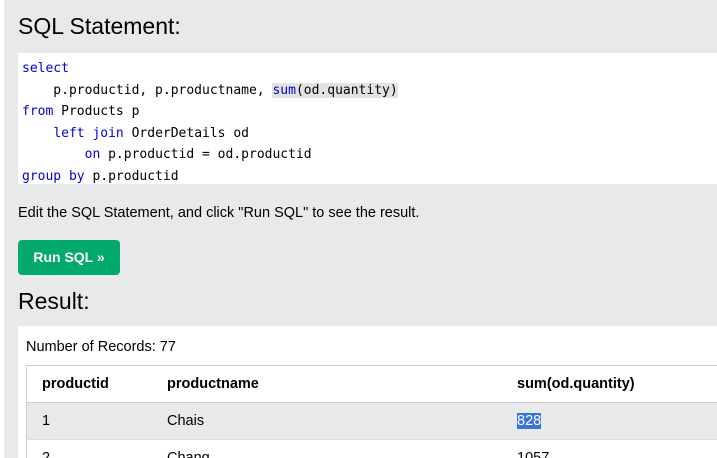 This screenshot has height=458, width=717. What do you see at coordinates (369, 112) in the screenshot?
I see `code-line: from Products p` at bounding box center [369, 112].